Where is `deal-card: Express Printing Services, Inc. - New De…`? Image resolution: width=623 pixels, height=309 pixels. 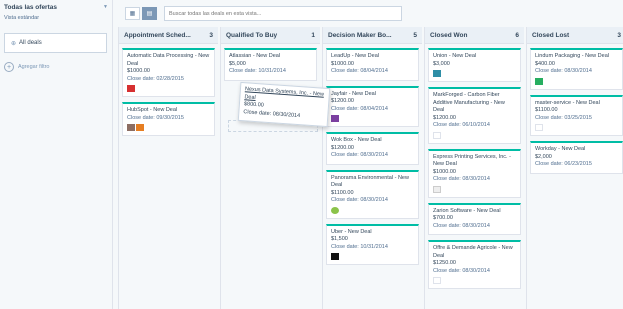 deal-card: Express Printing Services, Inc. - New De… is located at coordinates (474, 173).